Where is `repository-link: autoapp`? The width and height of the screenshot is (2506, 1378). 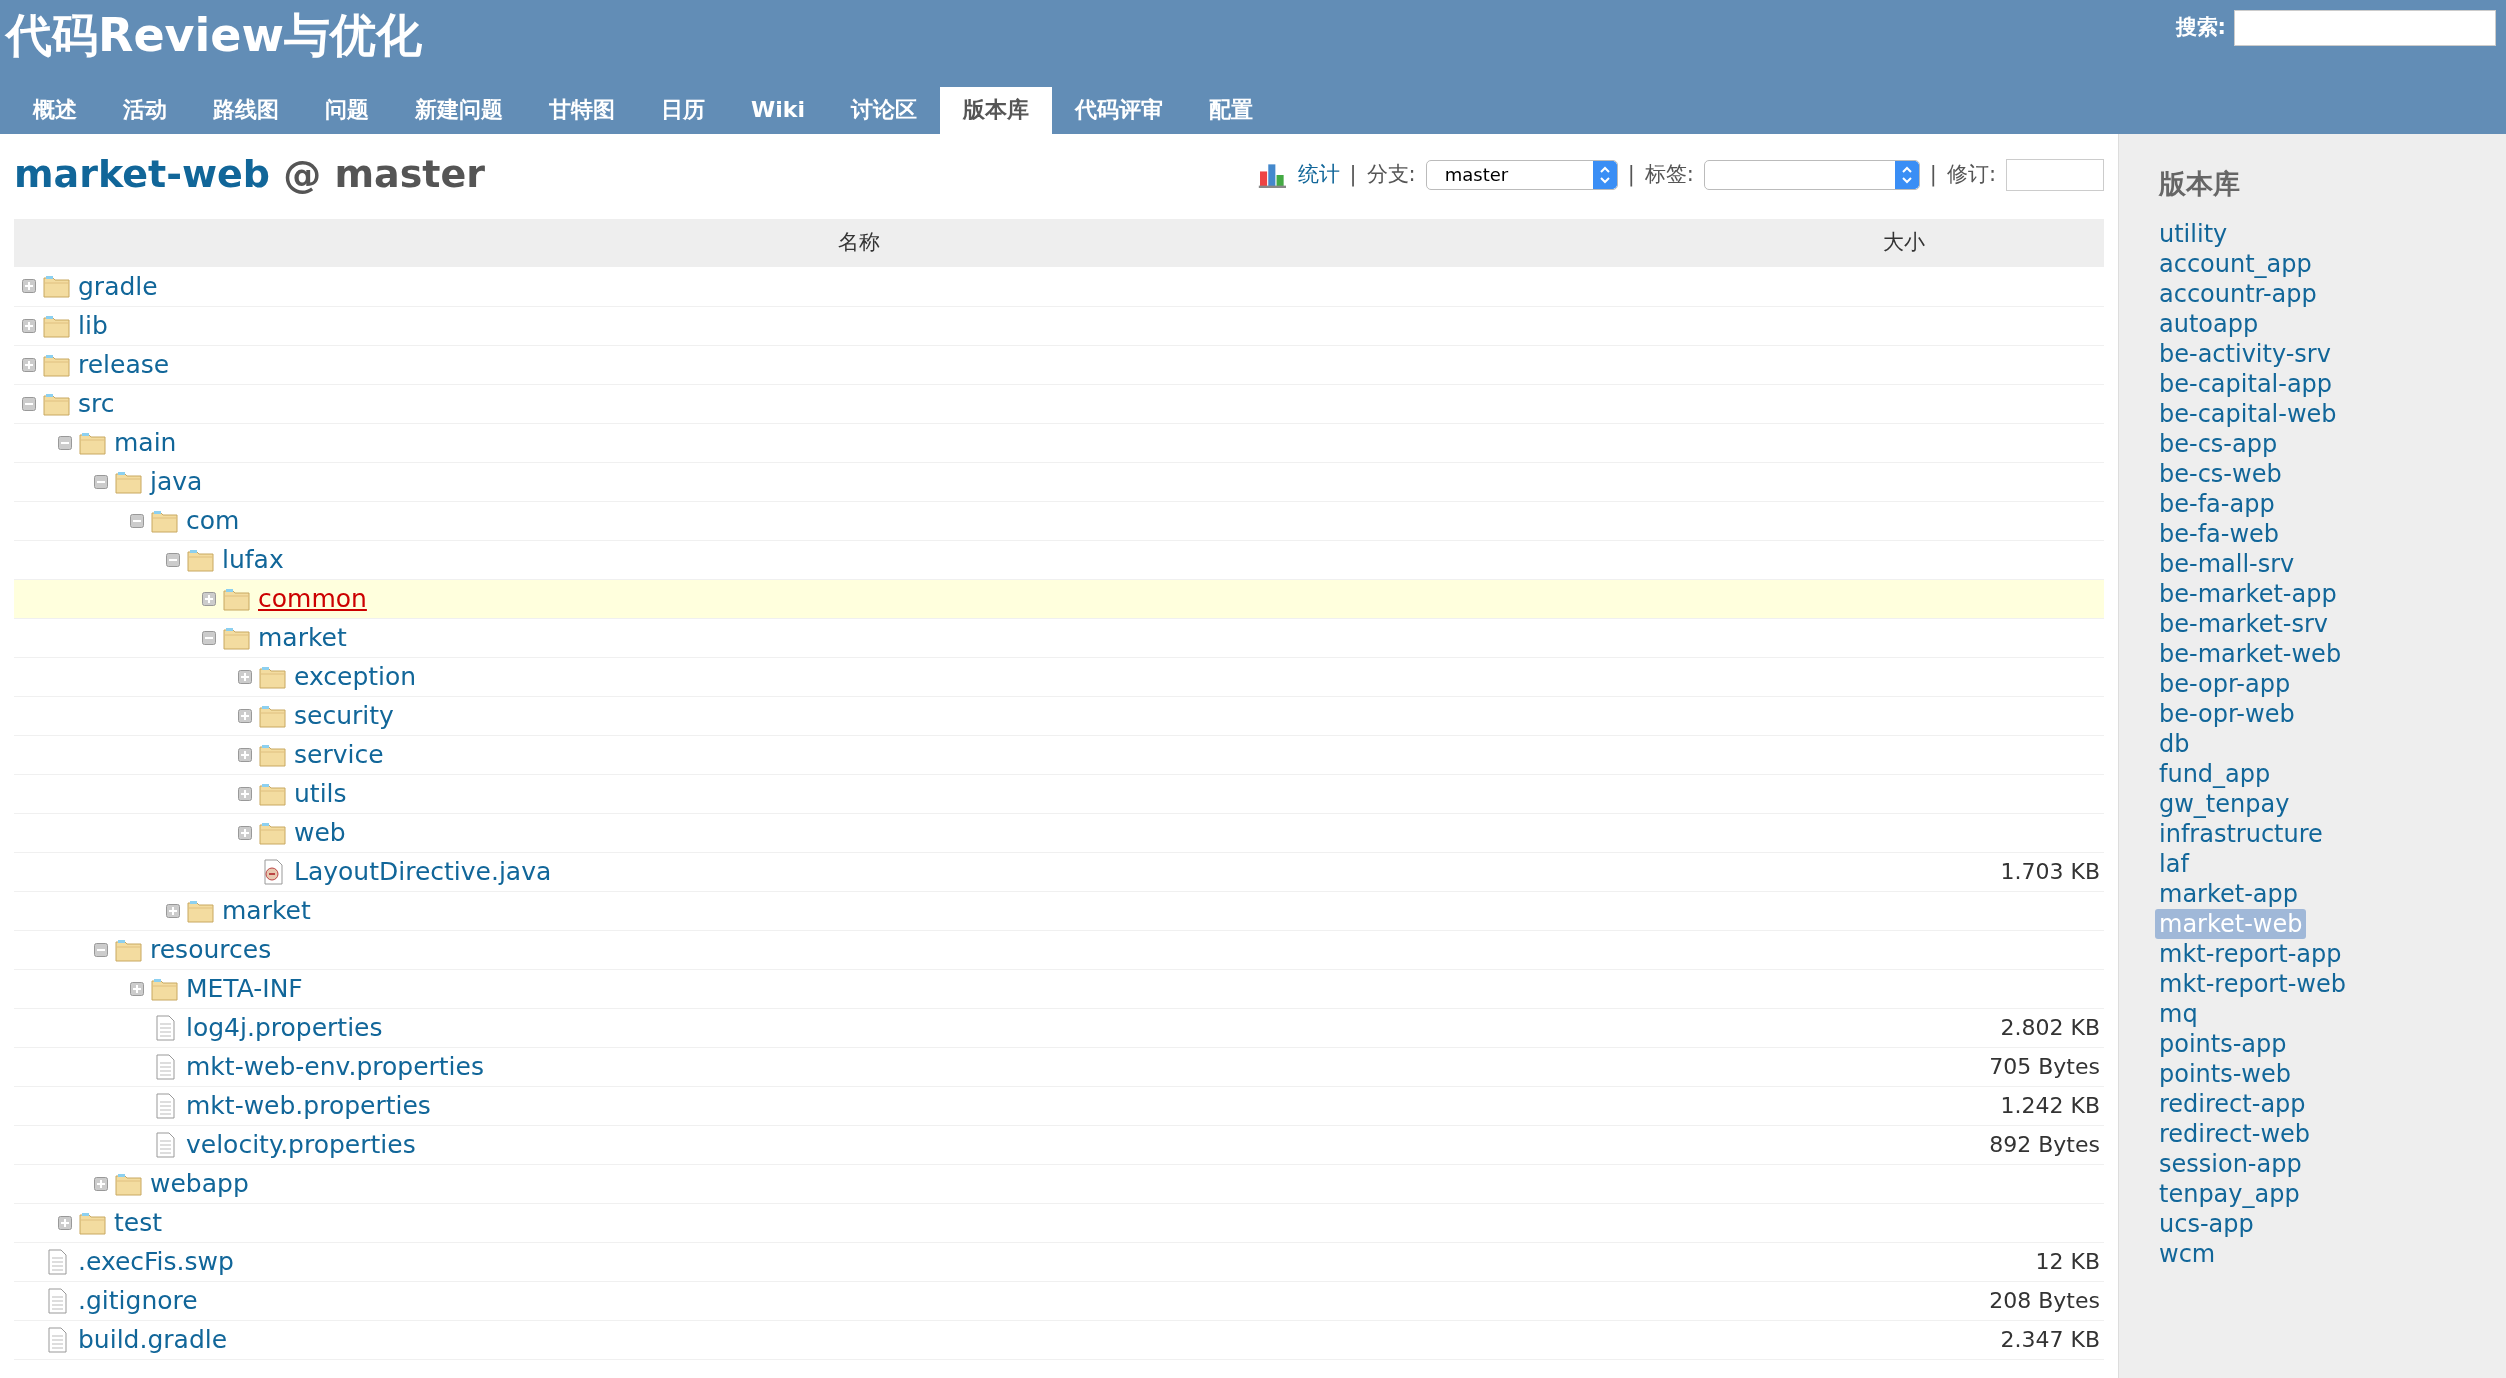
repository-link: autoapp is located at coordinates (2209, 323).